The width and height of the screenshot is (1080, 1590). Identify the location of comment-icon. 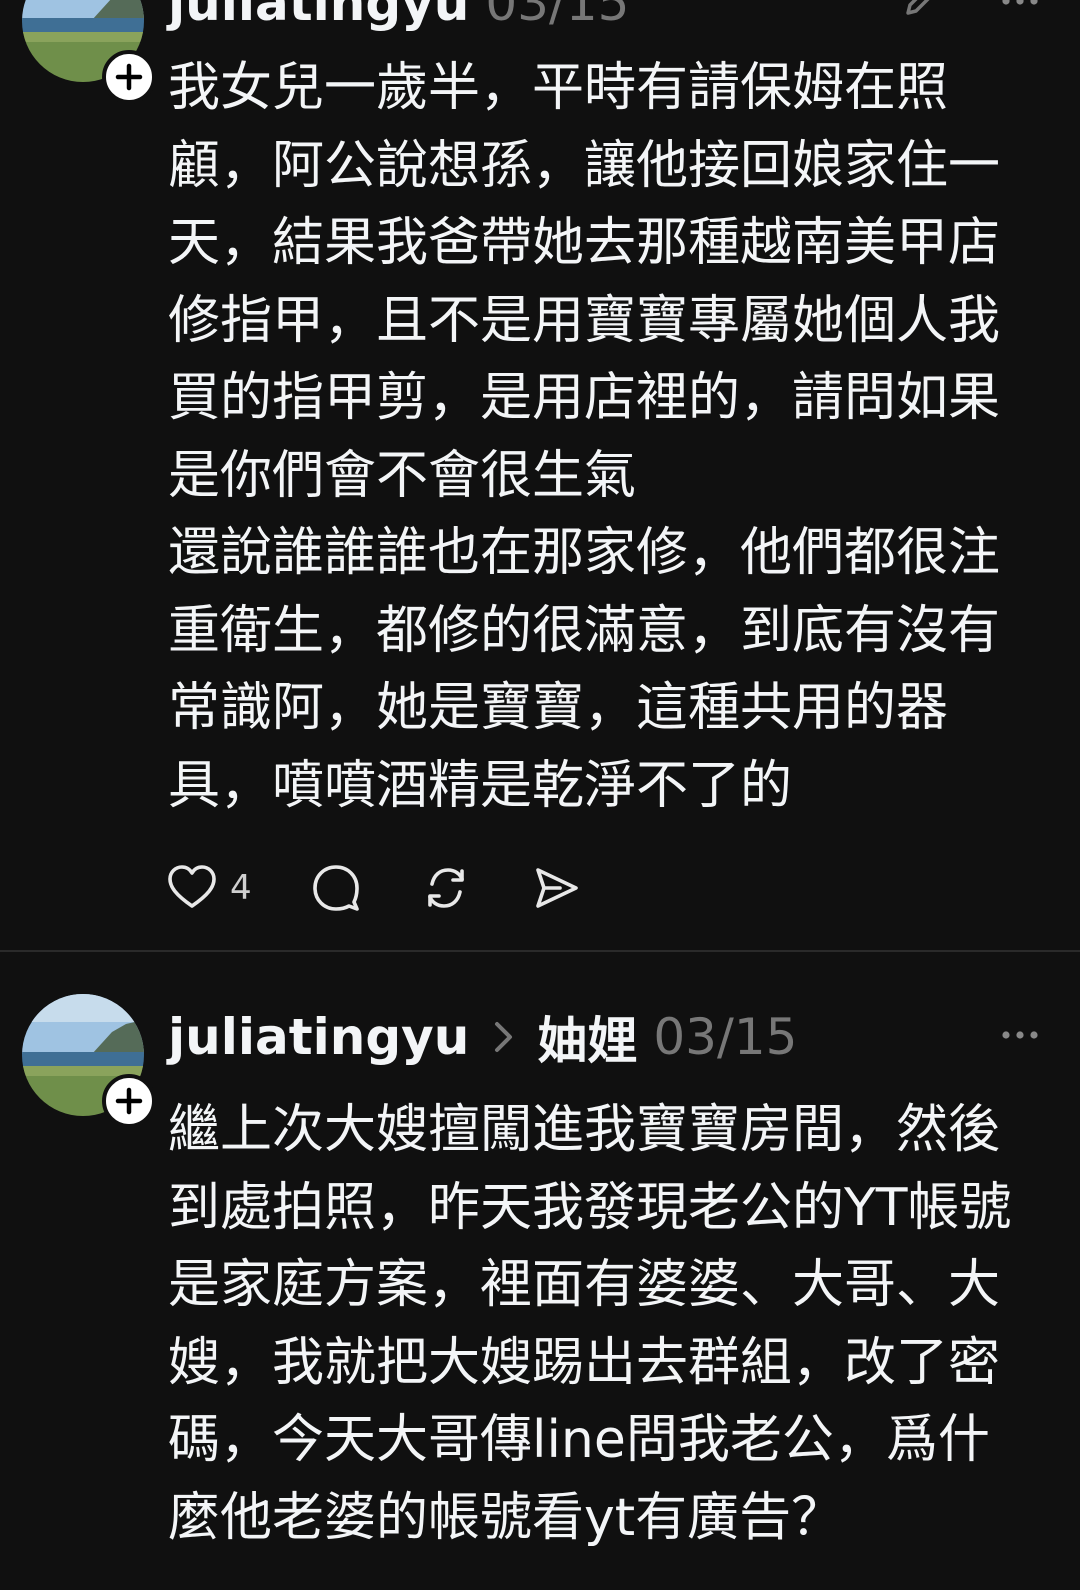
(335, 888).